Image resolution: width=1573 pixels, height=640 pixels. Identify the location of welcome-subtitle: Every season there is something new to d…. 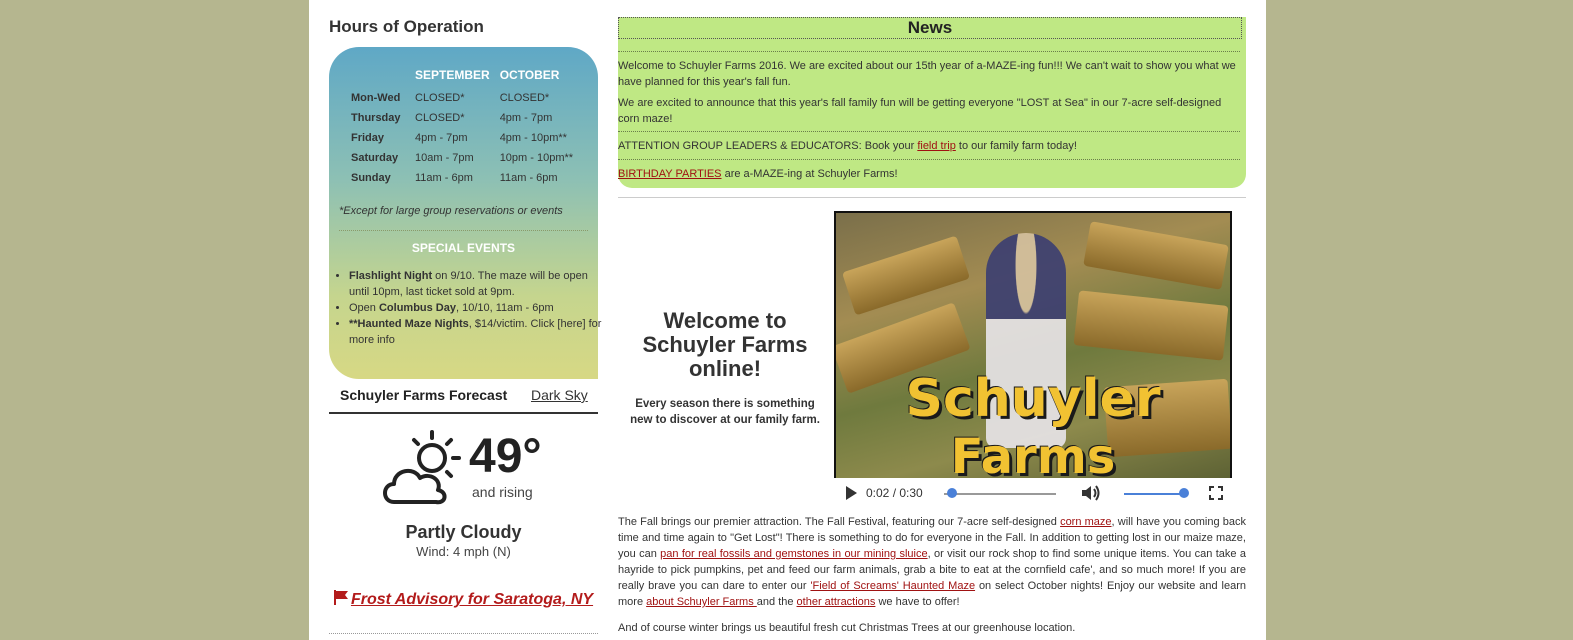
(725, 412).